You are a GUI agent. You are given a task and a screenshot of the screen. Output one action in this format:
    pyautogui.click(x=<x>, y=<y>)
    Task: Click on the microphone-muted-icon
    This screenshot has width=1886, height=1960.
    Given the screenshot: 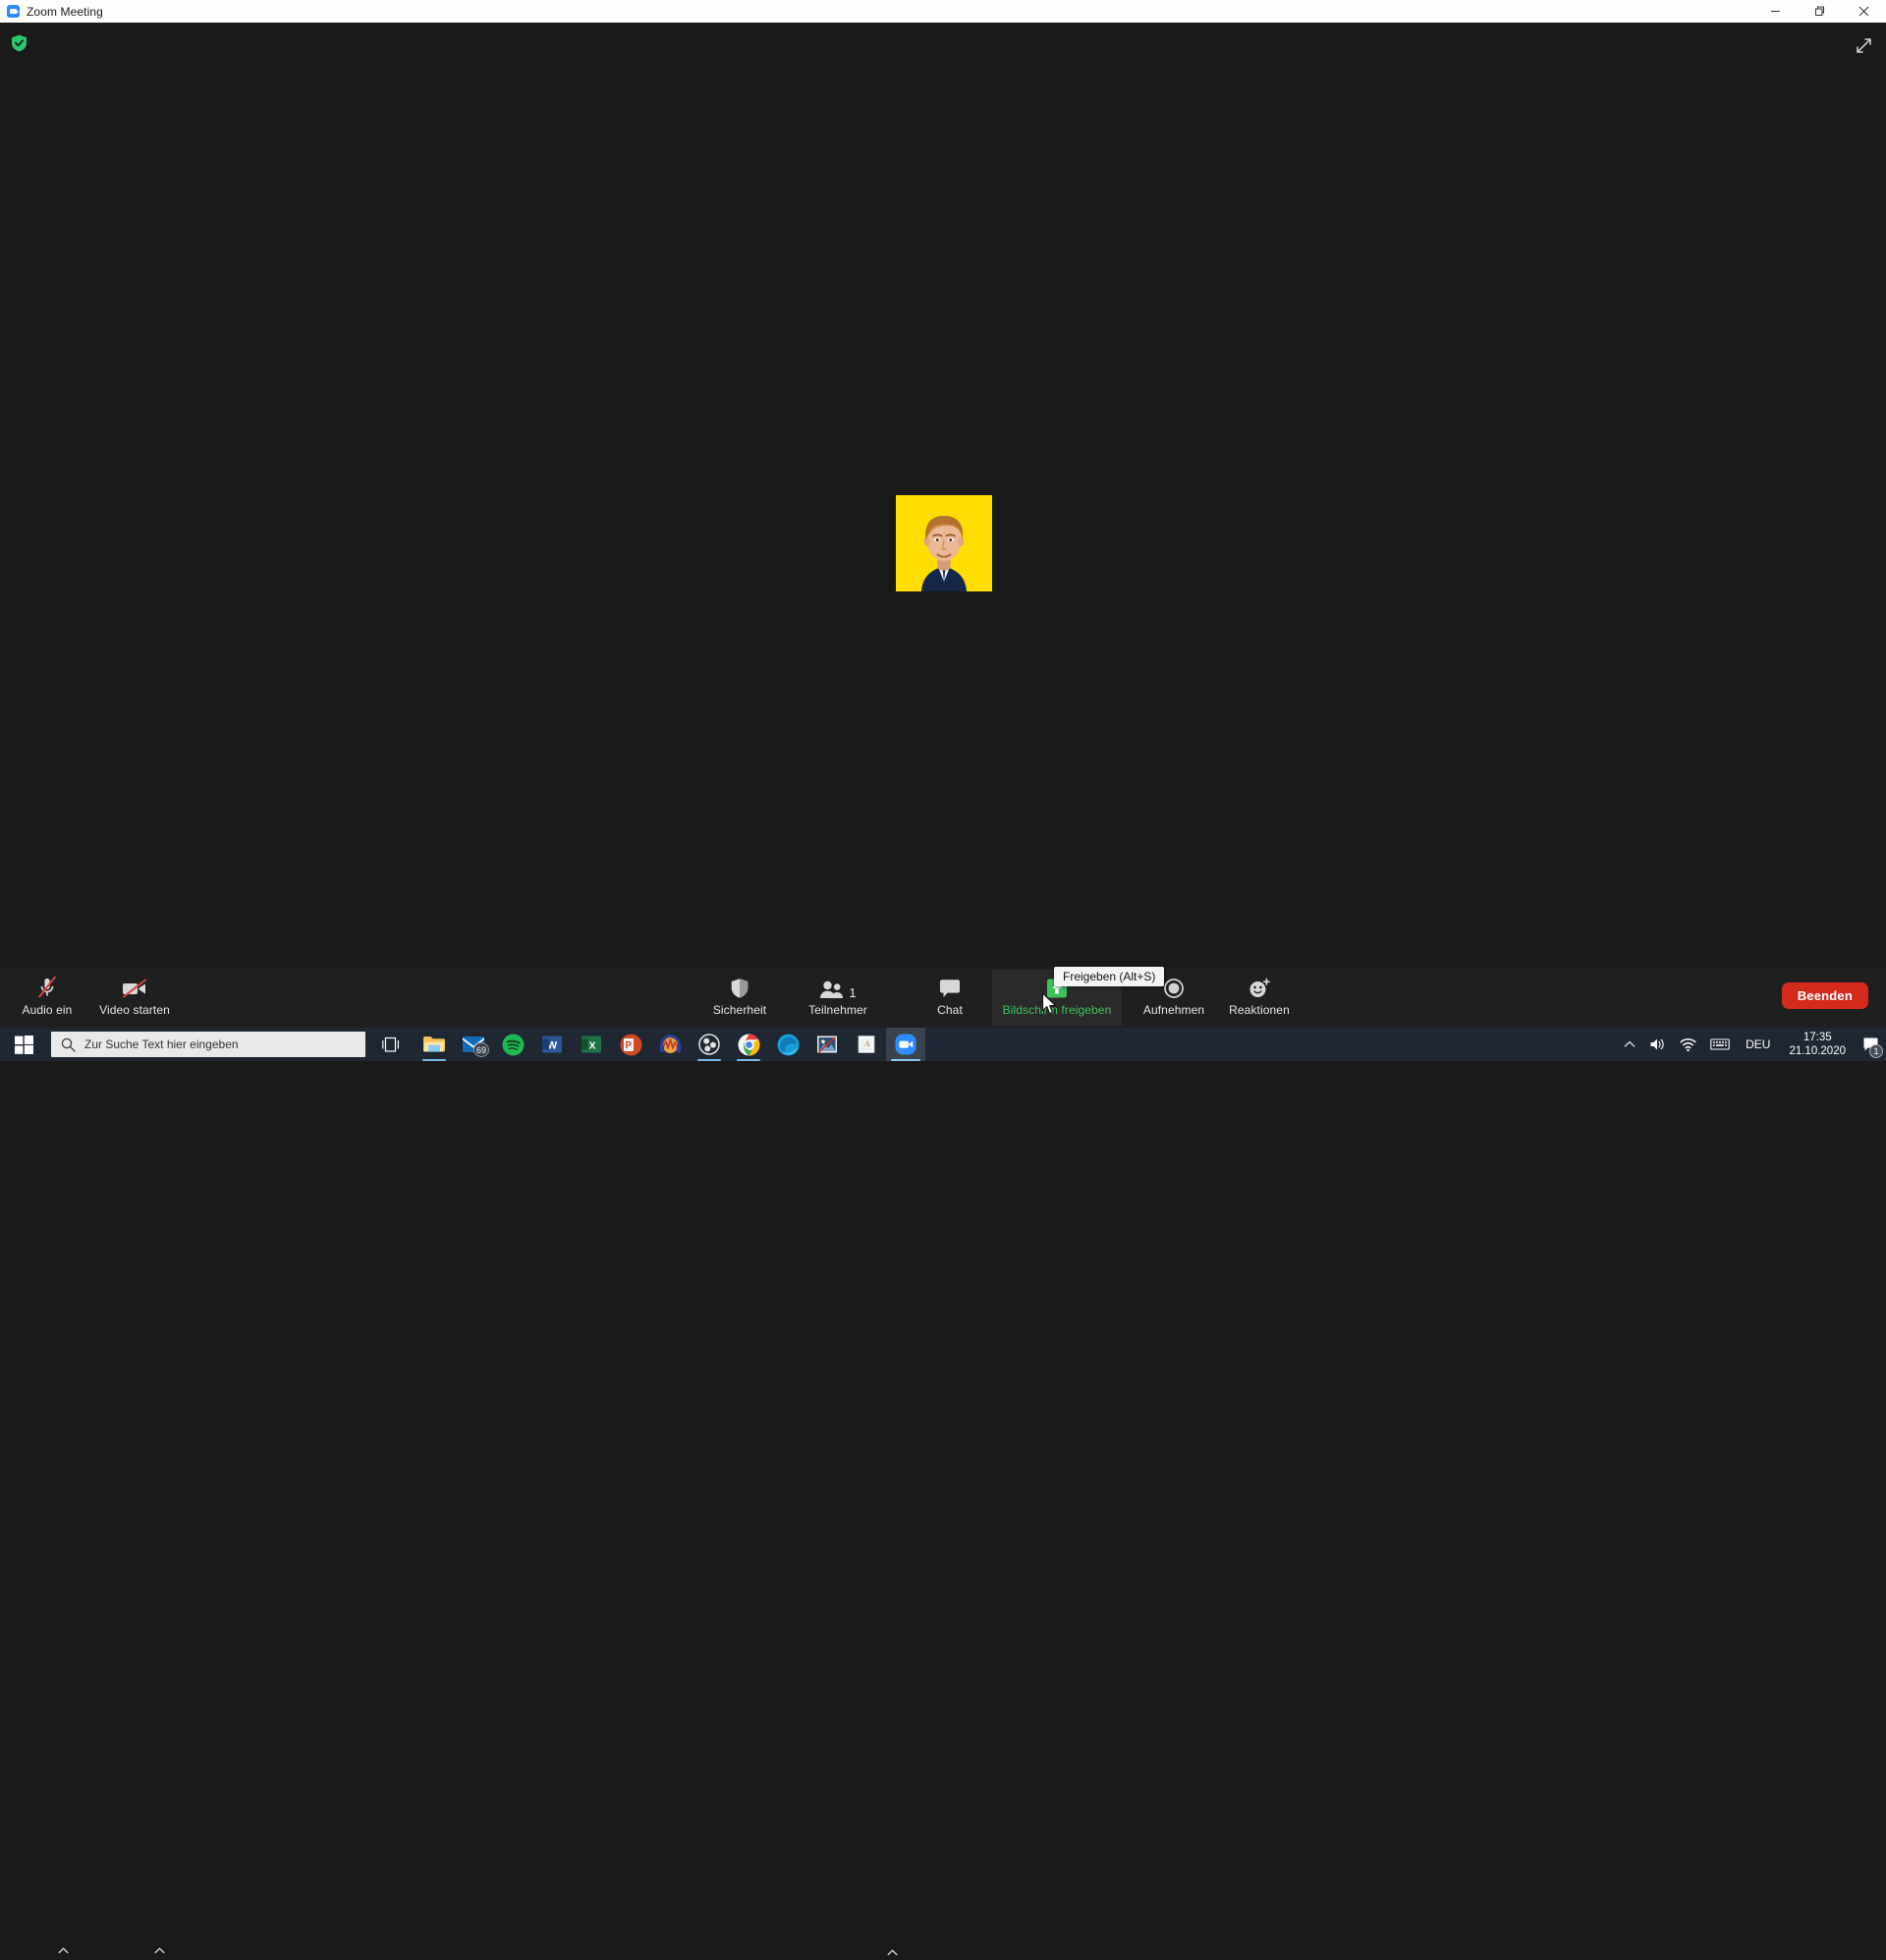 What is the action you would take?
    pyautogui.click(x=47, y=987)
    